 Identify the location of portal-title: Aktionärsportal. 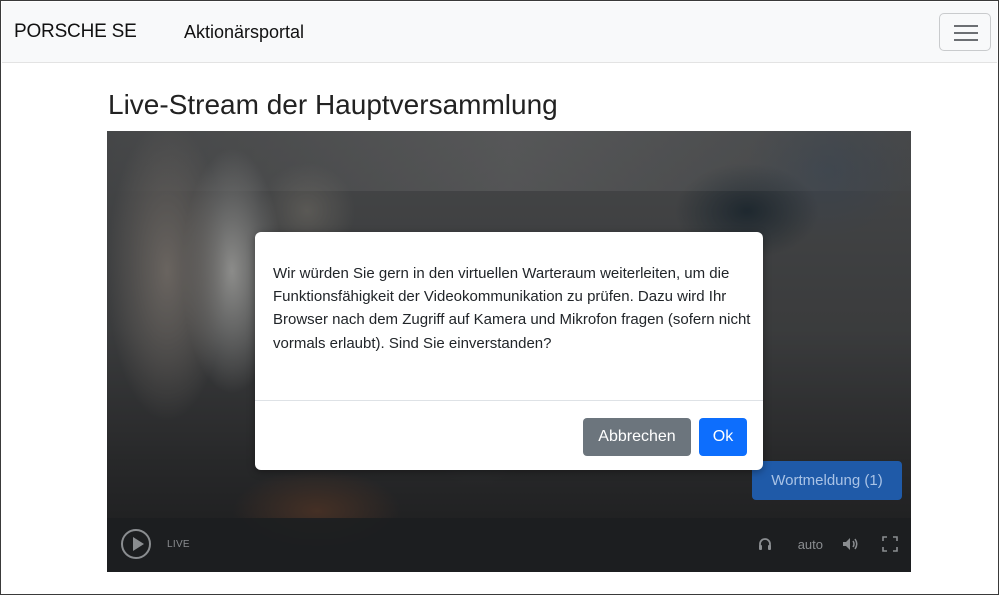
(244, 32).